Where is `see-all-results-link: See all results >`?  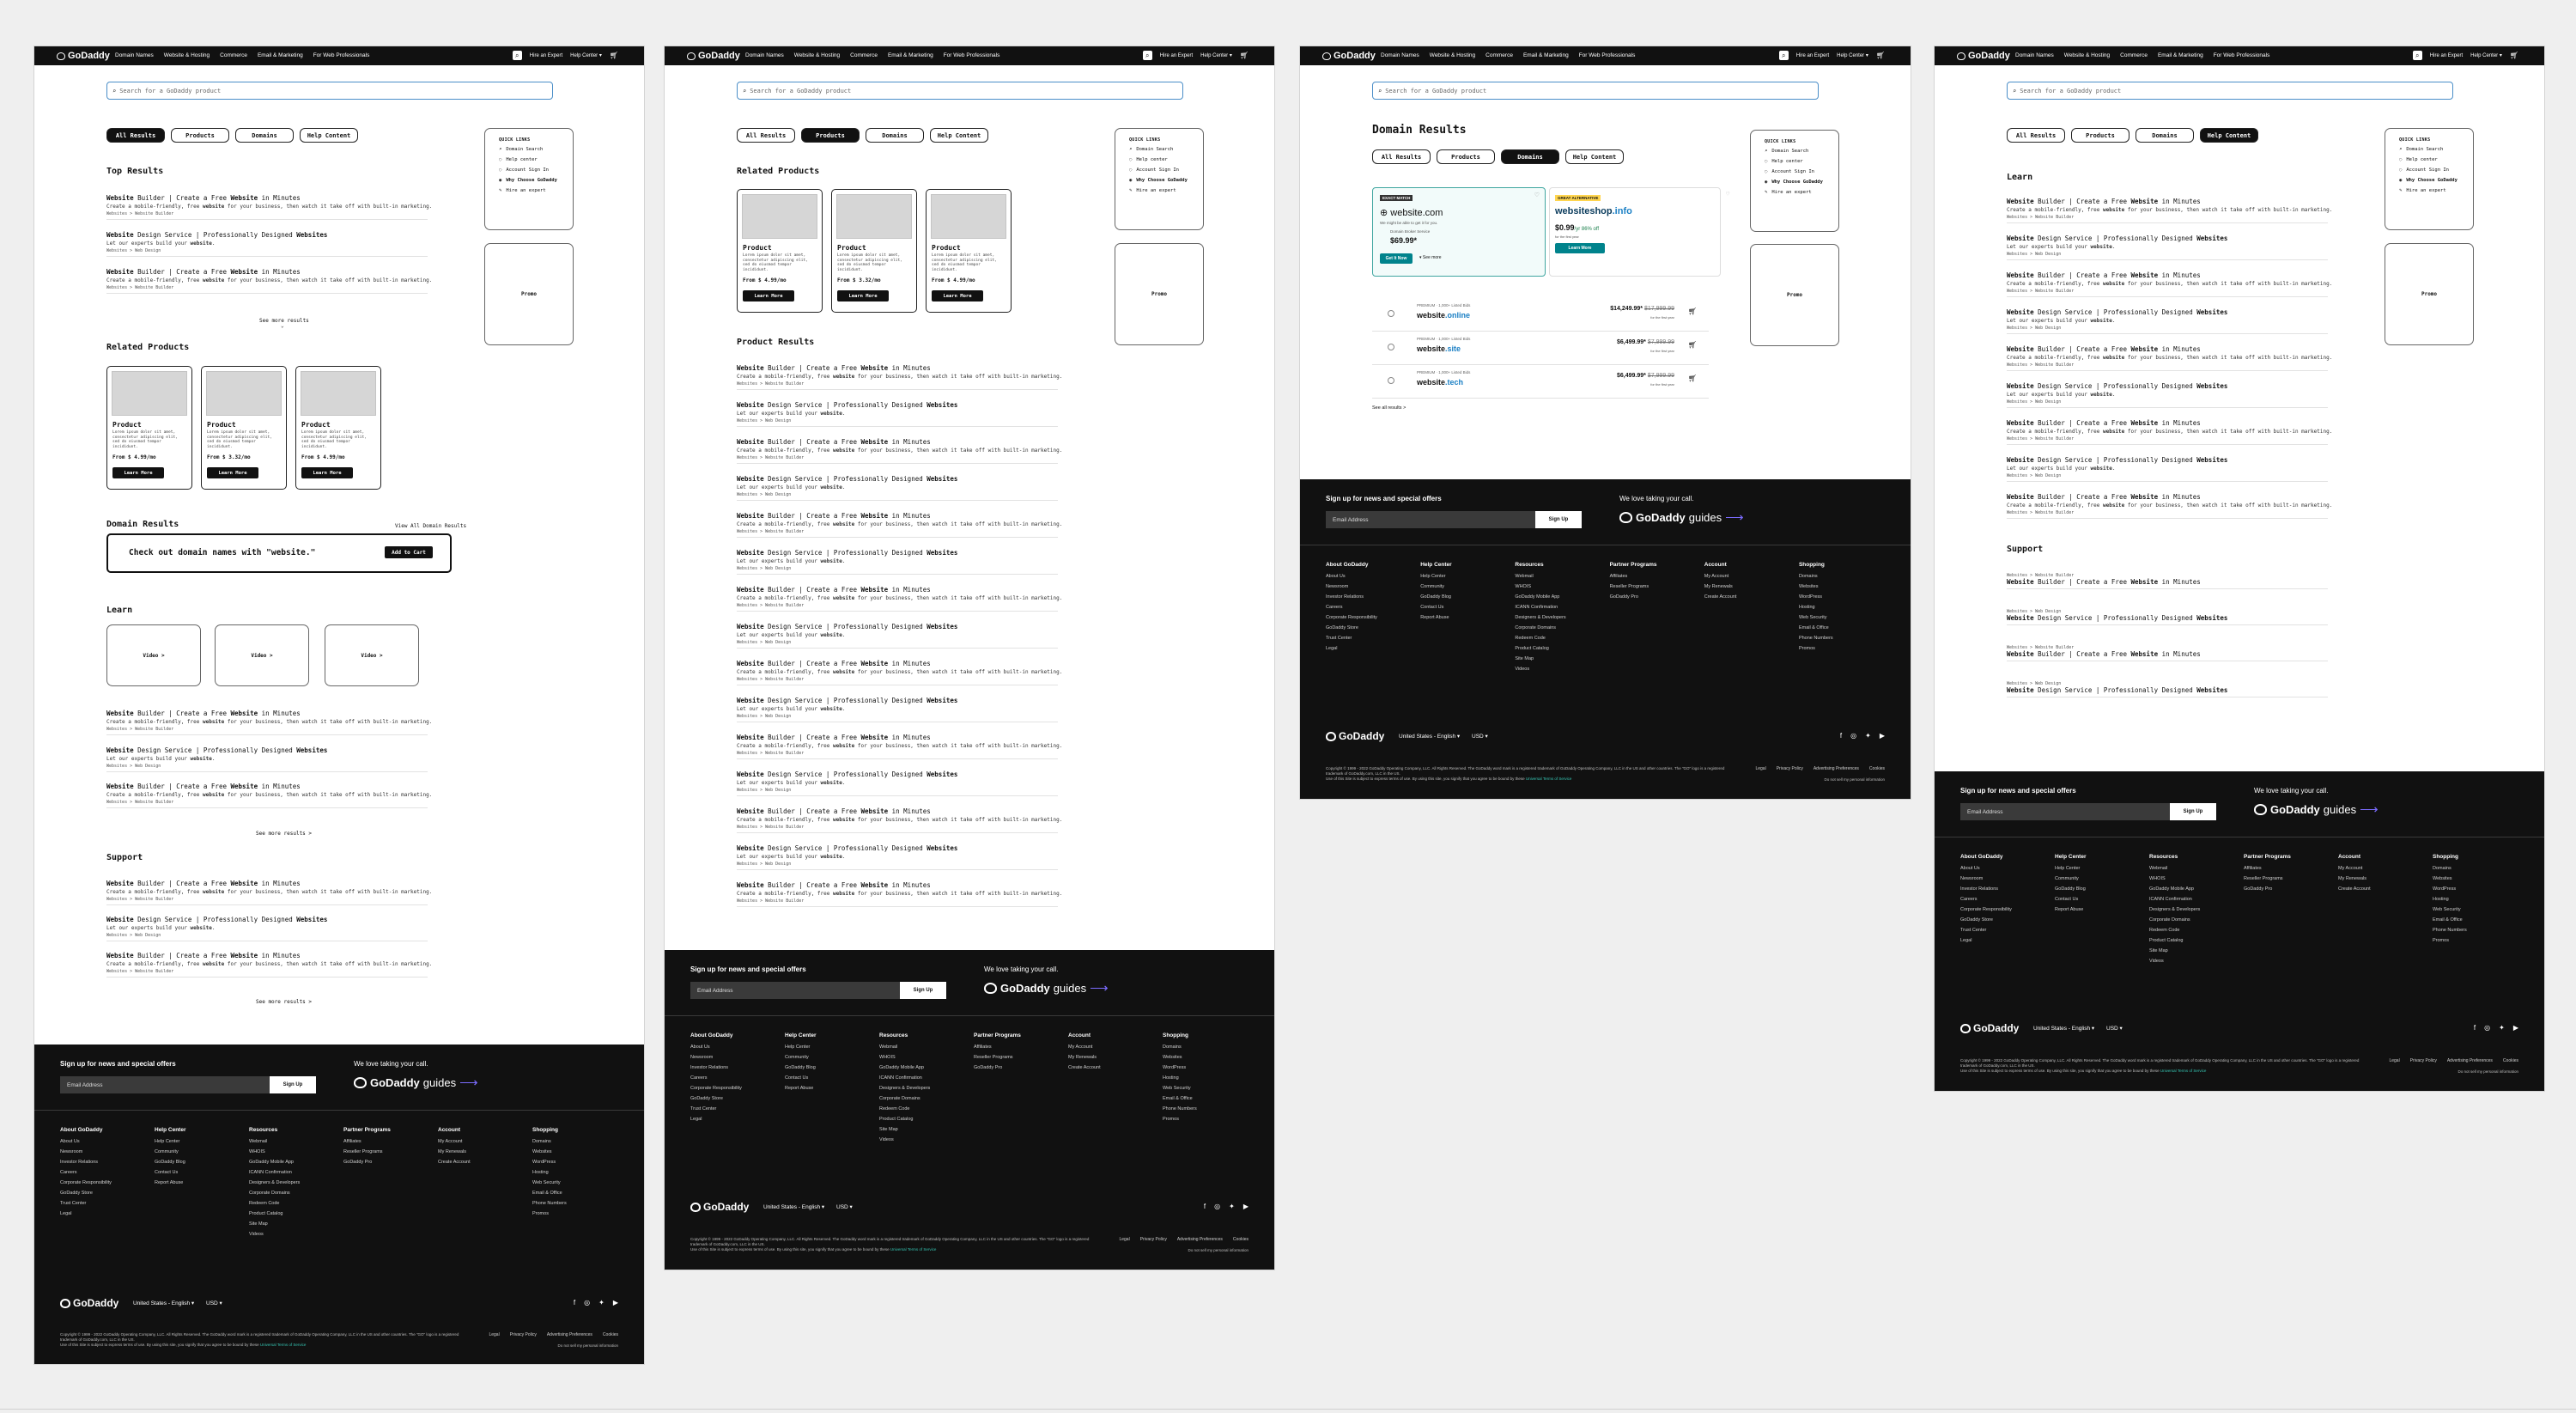
see-all-results-link: See all results > is located at coordinates (1389, 408).